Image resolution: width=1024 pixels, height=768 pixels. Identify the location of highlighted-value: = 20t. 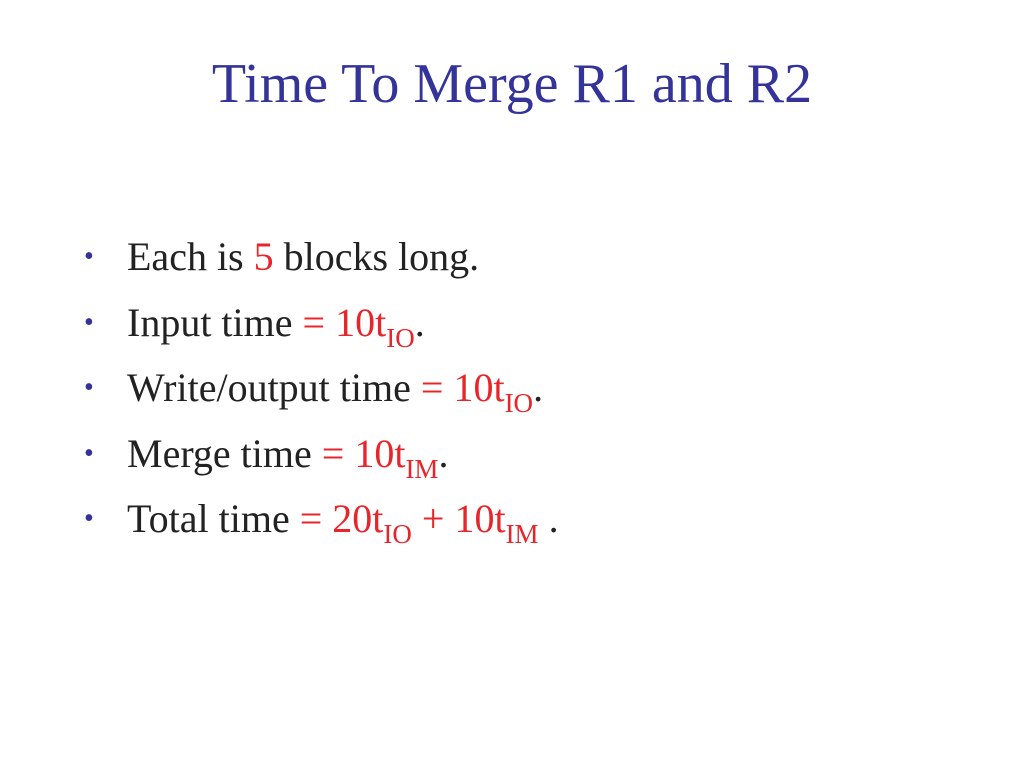
(341, 518).